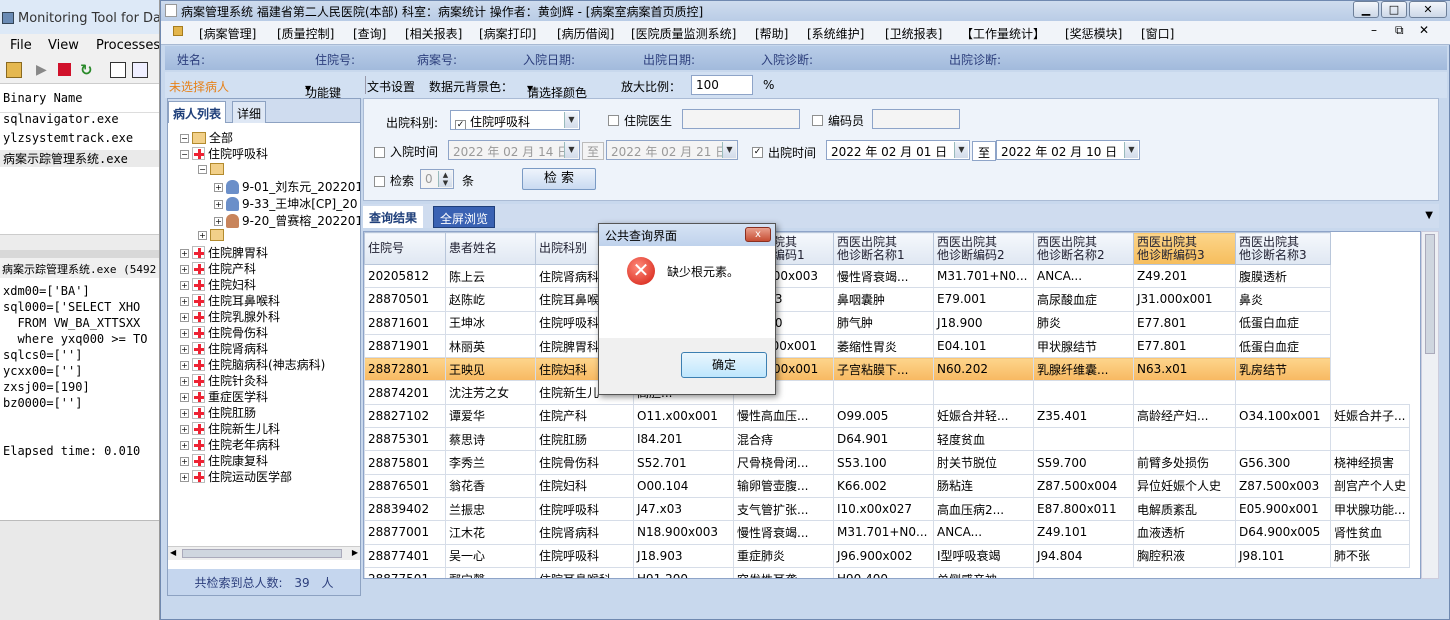 This screenshot has height=620, width=1450. I want to click on table-cell: E87.800x011, so click(1083, 509).